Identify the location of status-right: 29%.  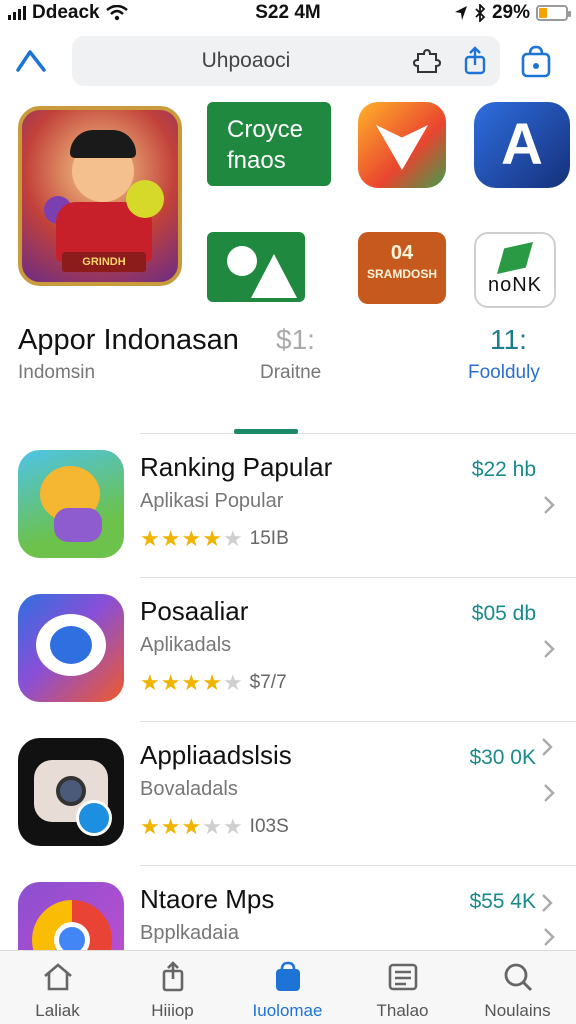
(512, 13).